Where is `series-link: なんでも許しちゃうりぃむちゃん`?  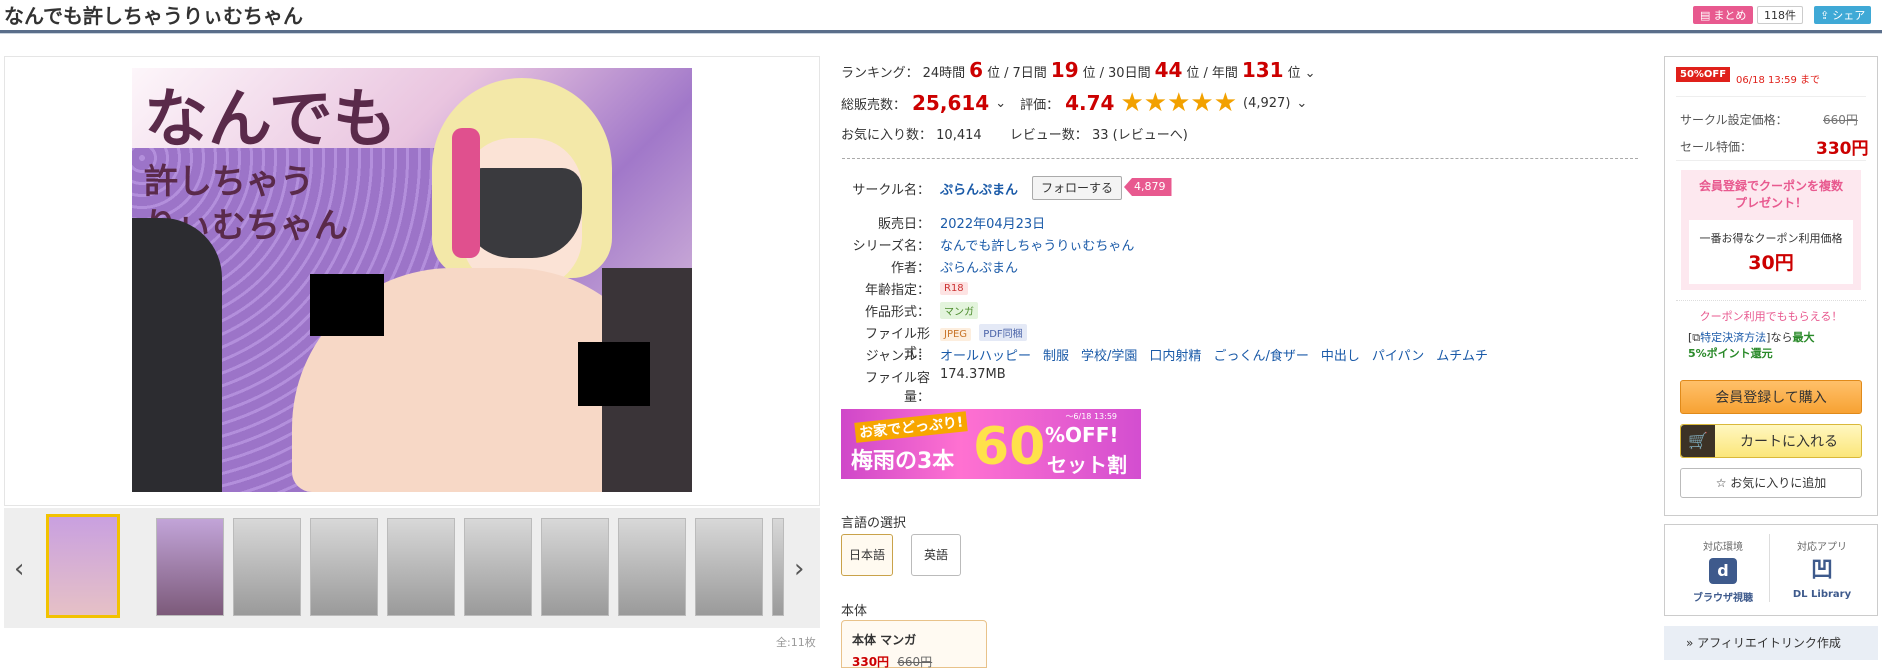
series-link: なんでも許しちゃうりぃむちゃん is located at coordinates (1037, 244).